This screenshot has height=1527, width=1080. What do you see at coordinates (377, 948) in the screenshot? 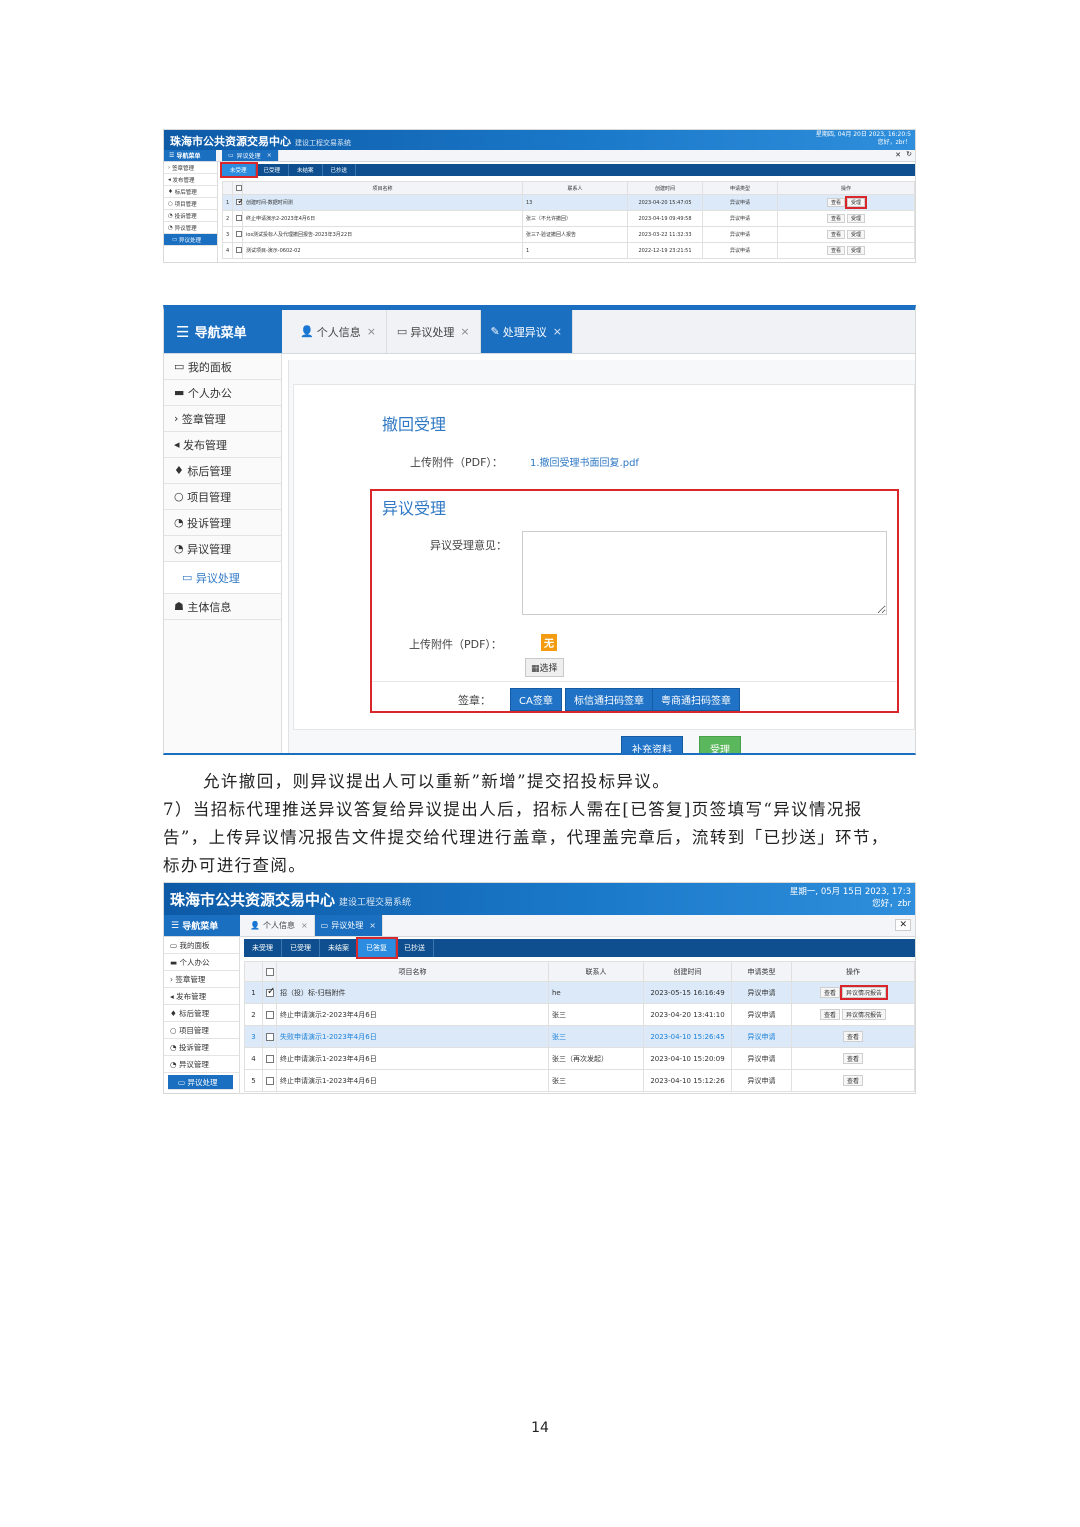
I see `subtab-replied: 已答复` at bounding box center [377, 948].